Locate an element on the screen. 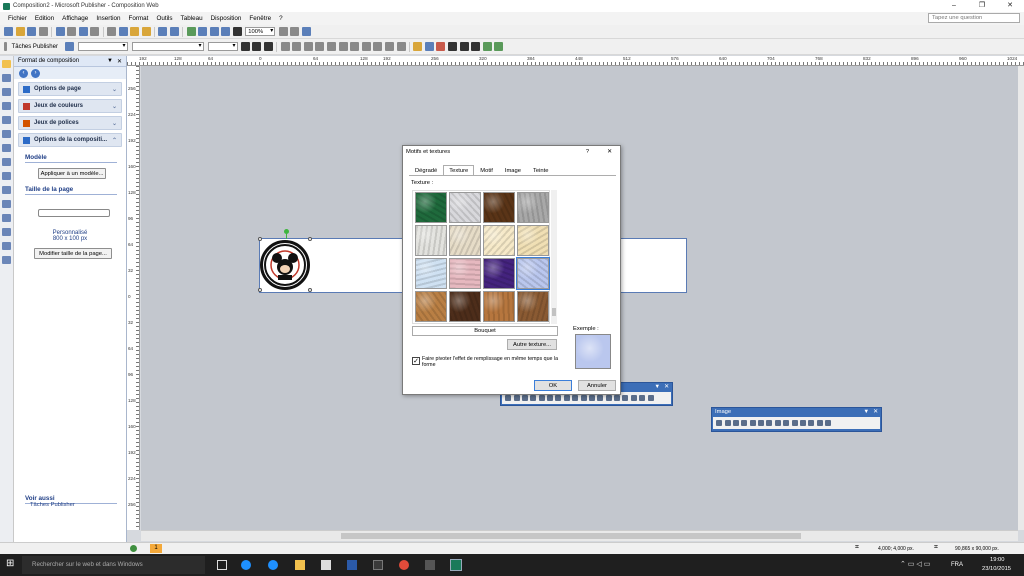 Image resolution: width=1024 pixels, height=576 pixels. section-font-schemes: Jeux de polices ⌄ is located at coordinates (70, 123).